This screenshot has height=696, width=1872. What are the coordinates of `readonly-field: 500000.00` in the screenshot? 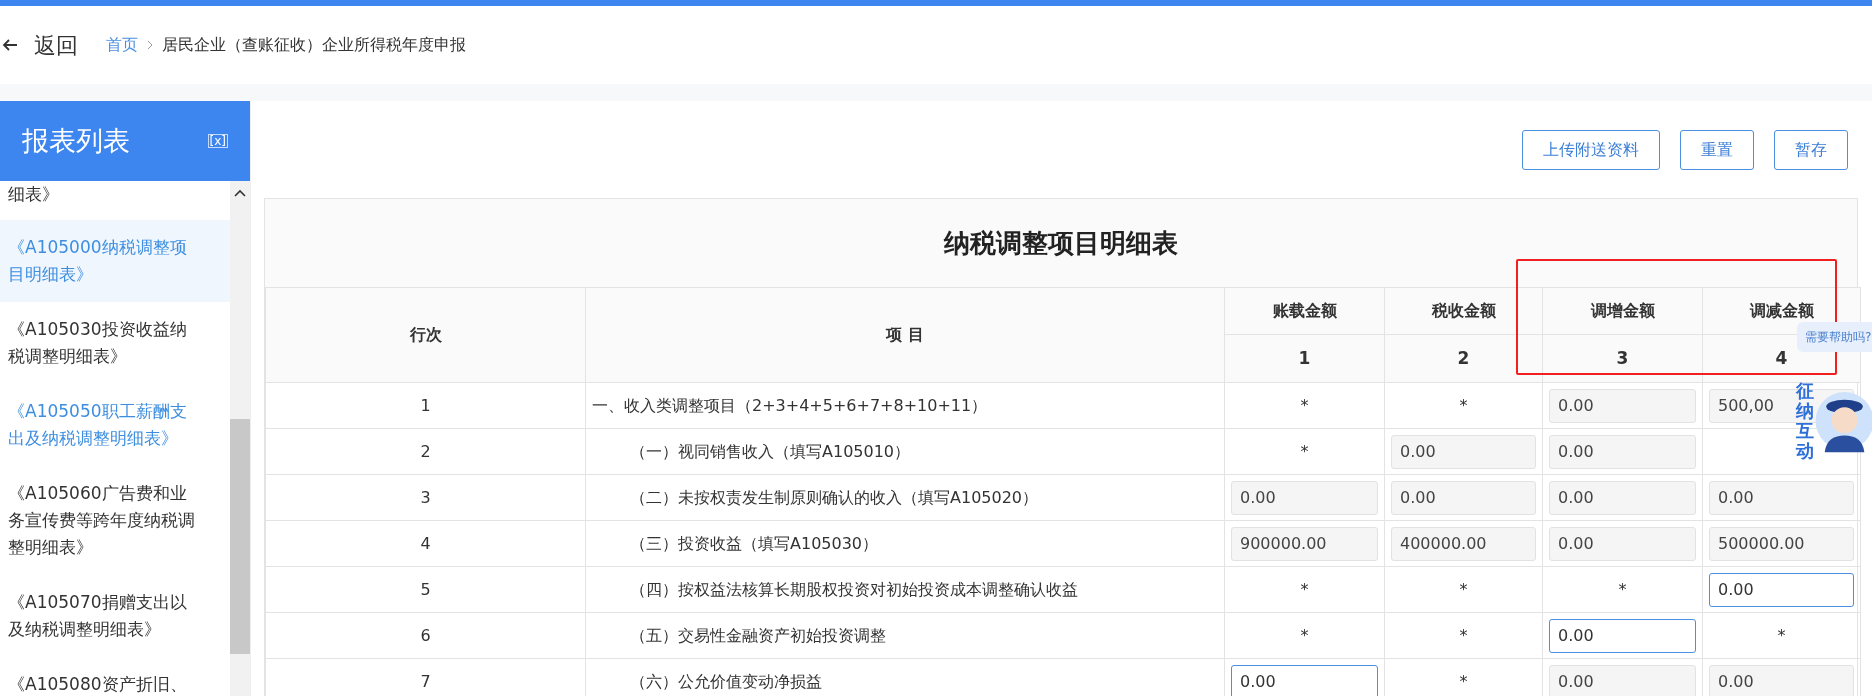 It's located at (1781, 543).